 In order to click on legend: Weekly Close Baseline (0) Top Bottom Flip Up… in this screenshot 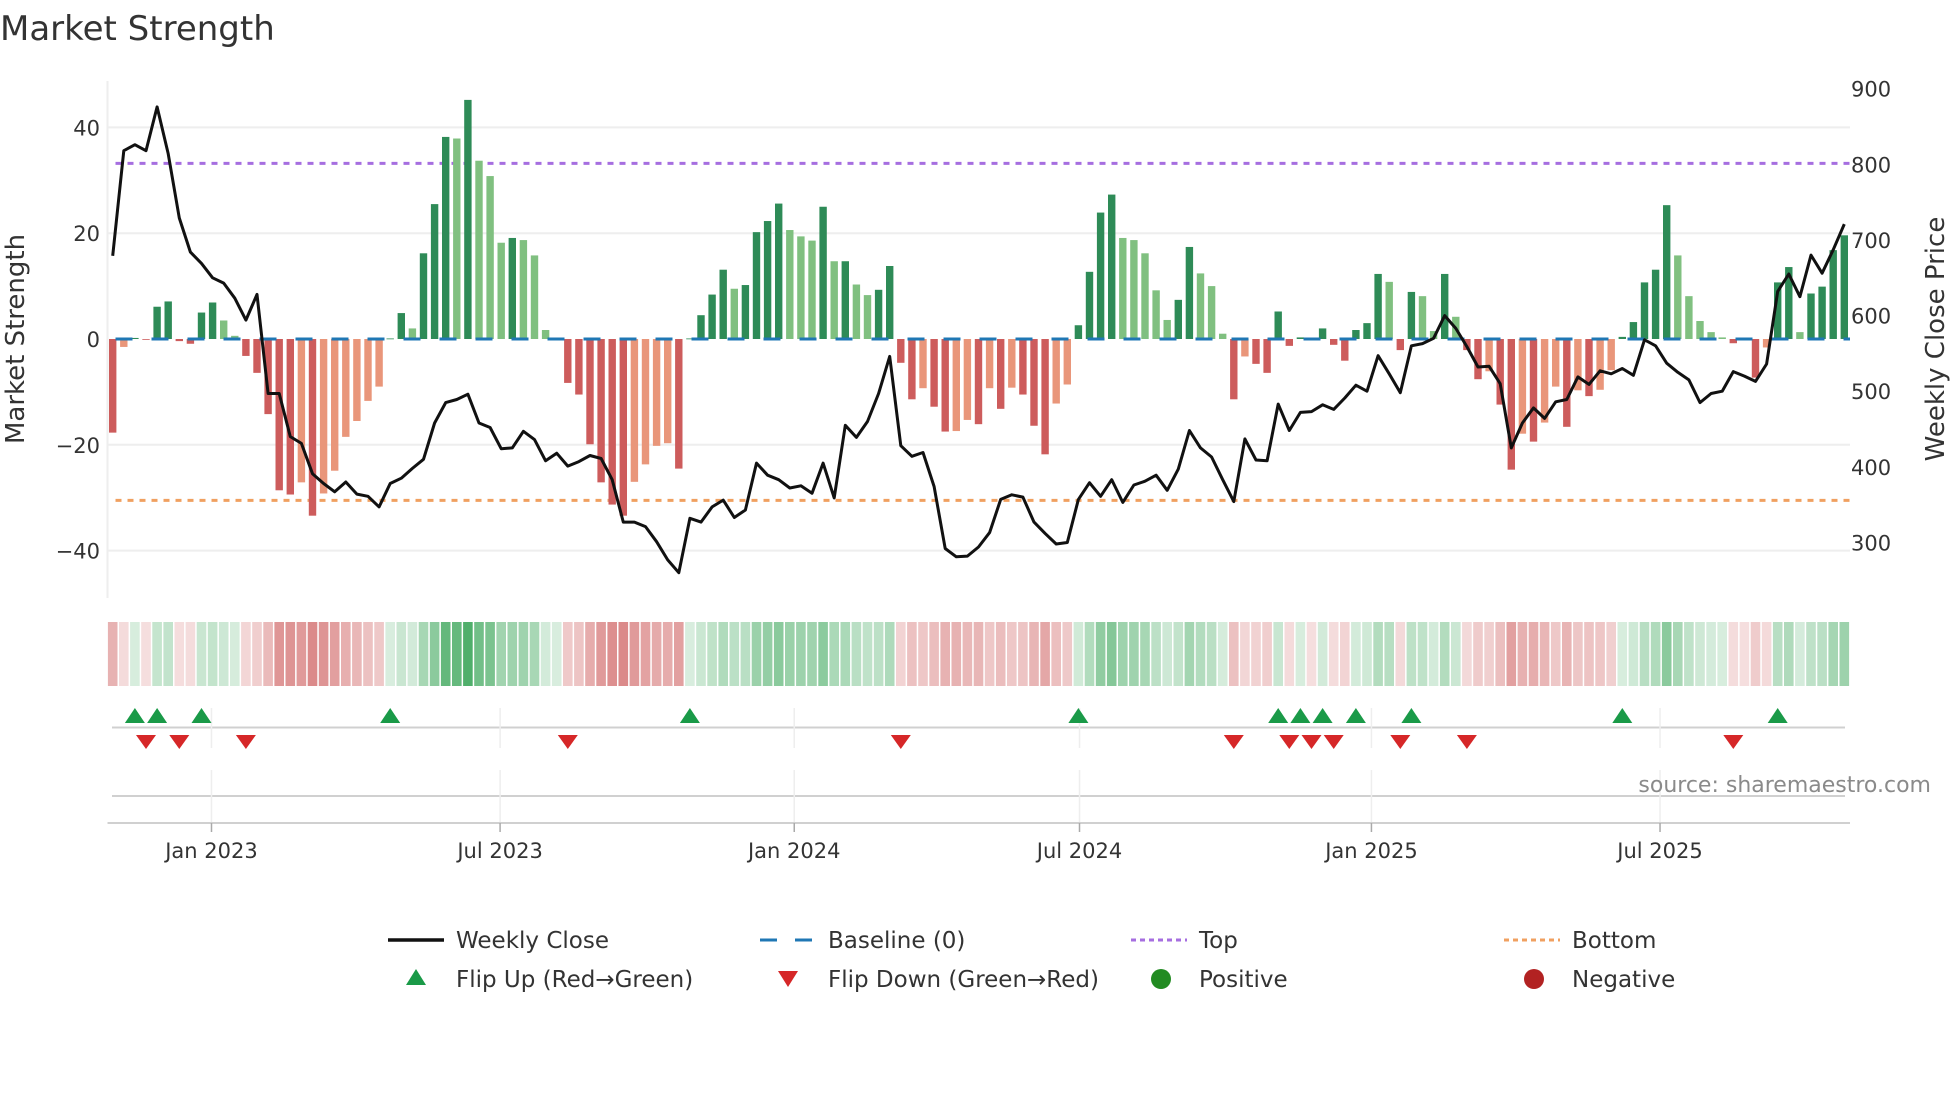, I will do `click(1031, 960)`.